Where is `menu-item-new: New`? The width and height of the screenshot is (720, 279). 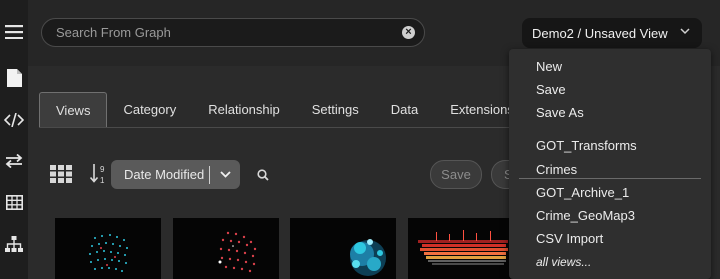 menu-item-new: New is located at coordinates (549, 66).